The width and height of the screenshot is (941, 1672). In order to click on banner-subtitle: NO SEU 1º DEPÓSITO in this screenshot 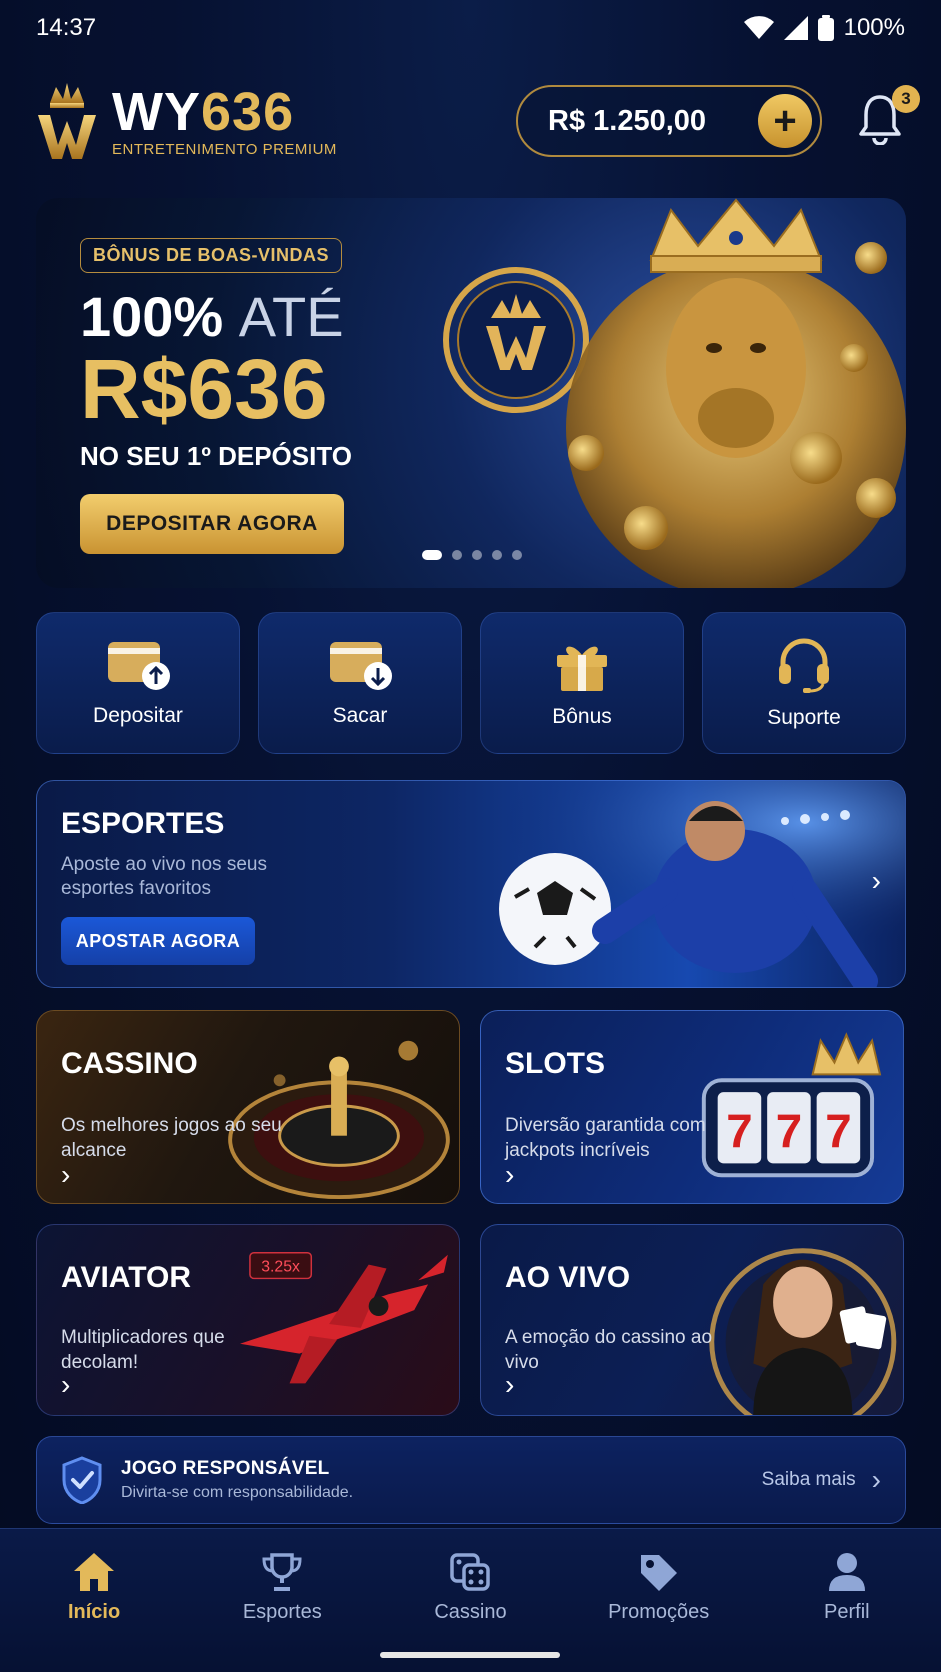, I will do `click(216, 456)`.